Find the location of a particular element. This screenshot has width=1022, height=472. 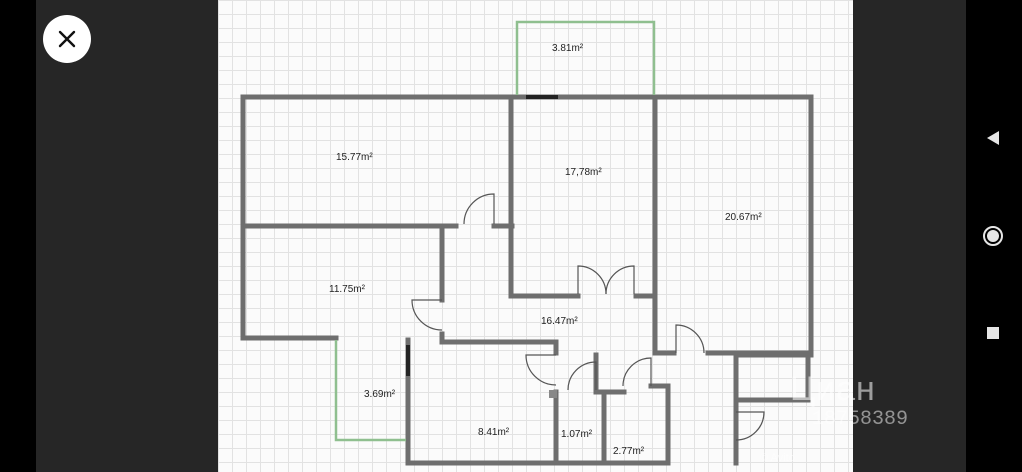

triangle-back-icon is located at coordinates (993, 138).